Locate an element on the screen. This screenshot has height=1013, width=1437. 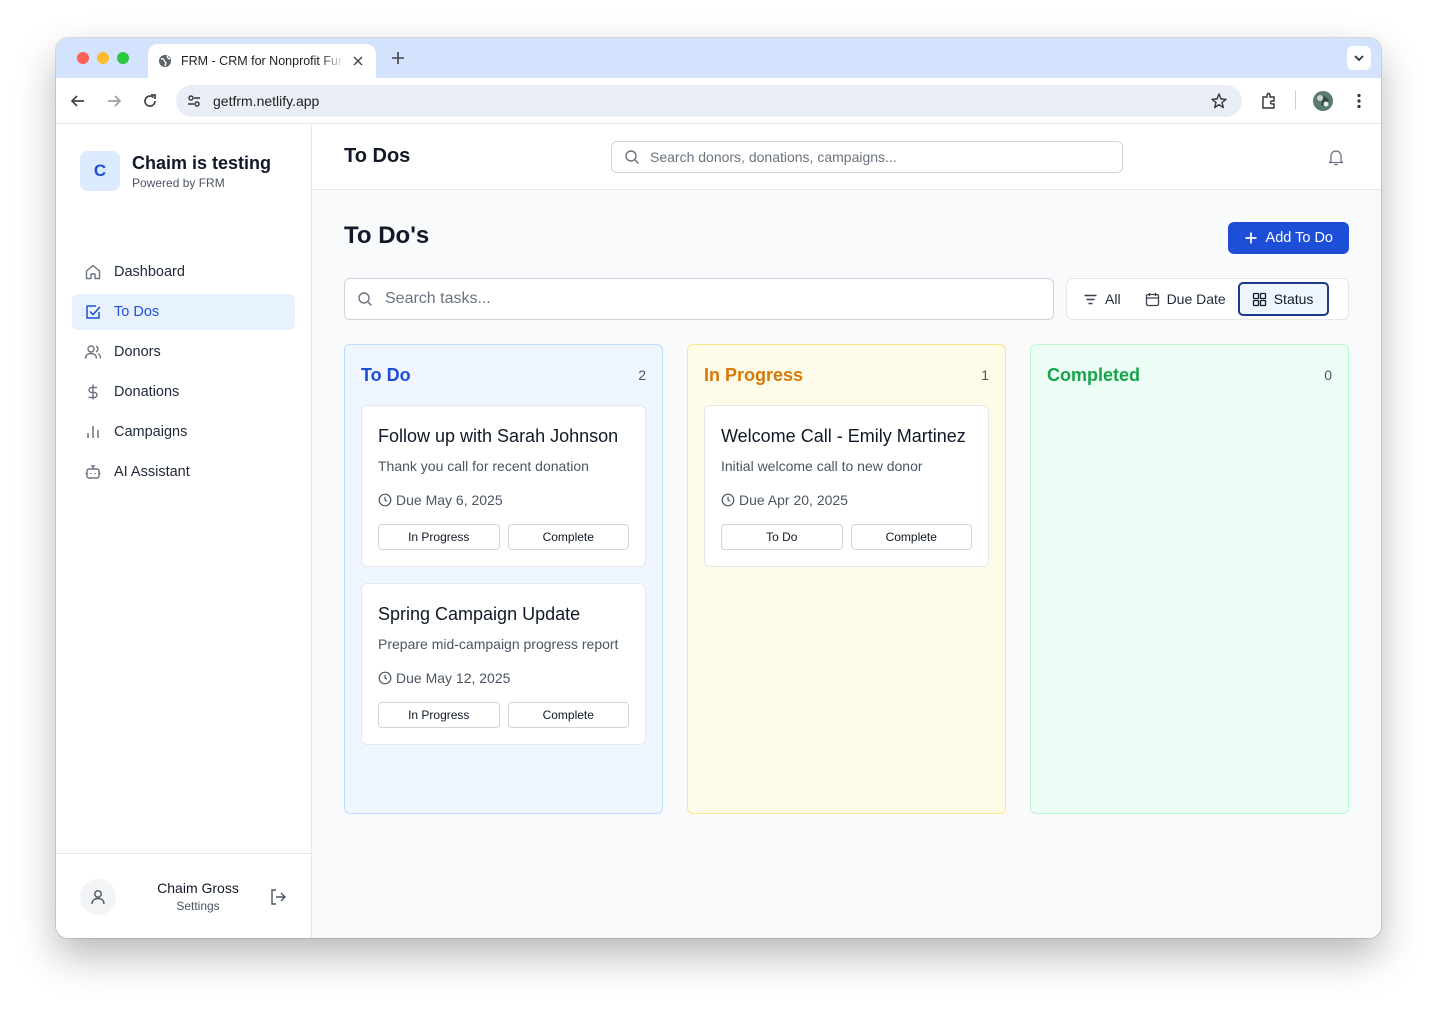
sidebar-item-label: To Dos is located at coordinates (137, 312).